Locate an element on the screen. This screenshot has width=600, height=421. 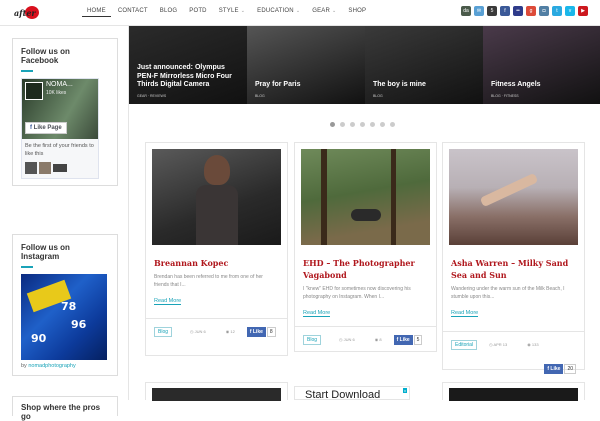
post-date: ◷ JUN 6 is located at coordinates (198, 331).